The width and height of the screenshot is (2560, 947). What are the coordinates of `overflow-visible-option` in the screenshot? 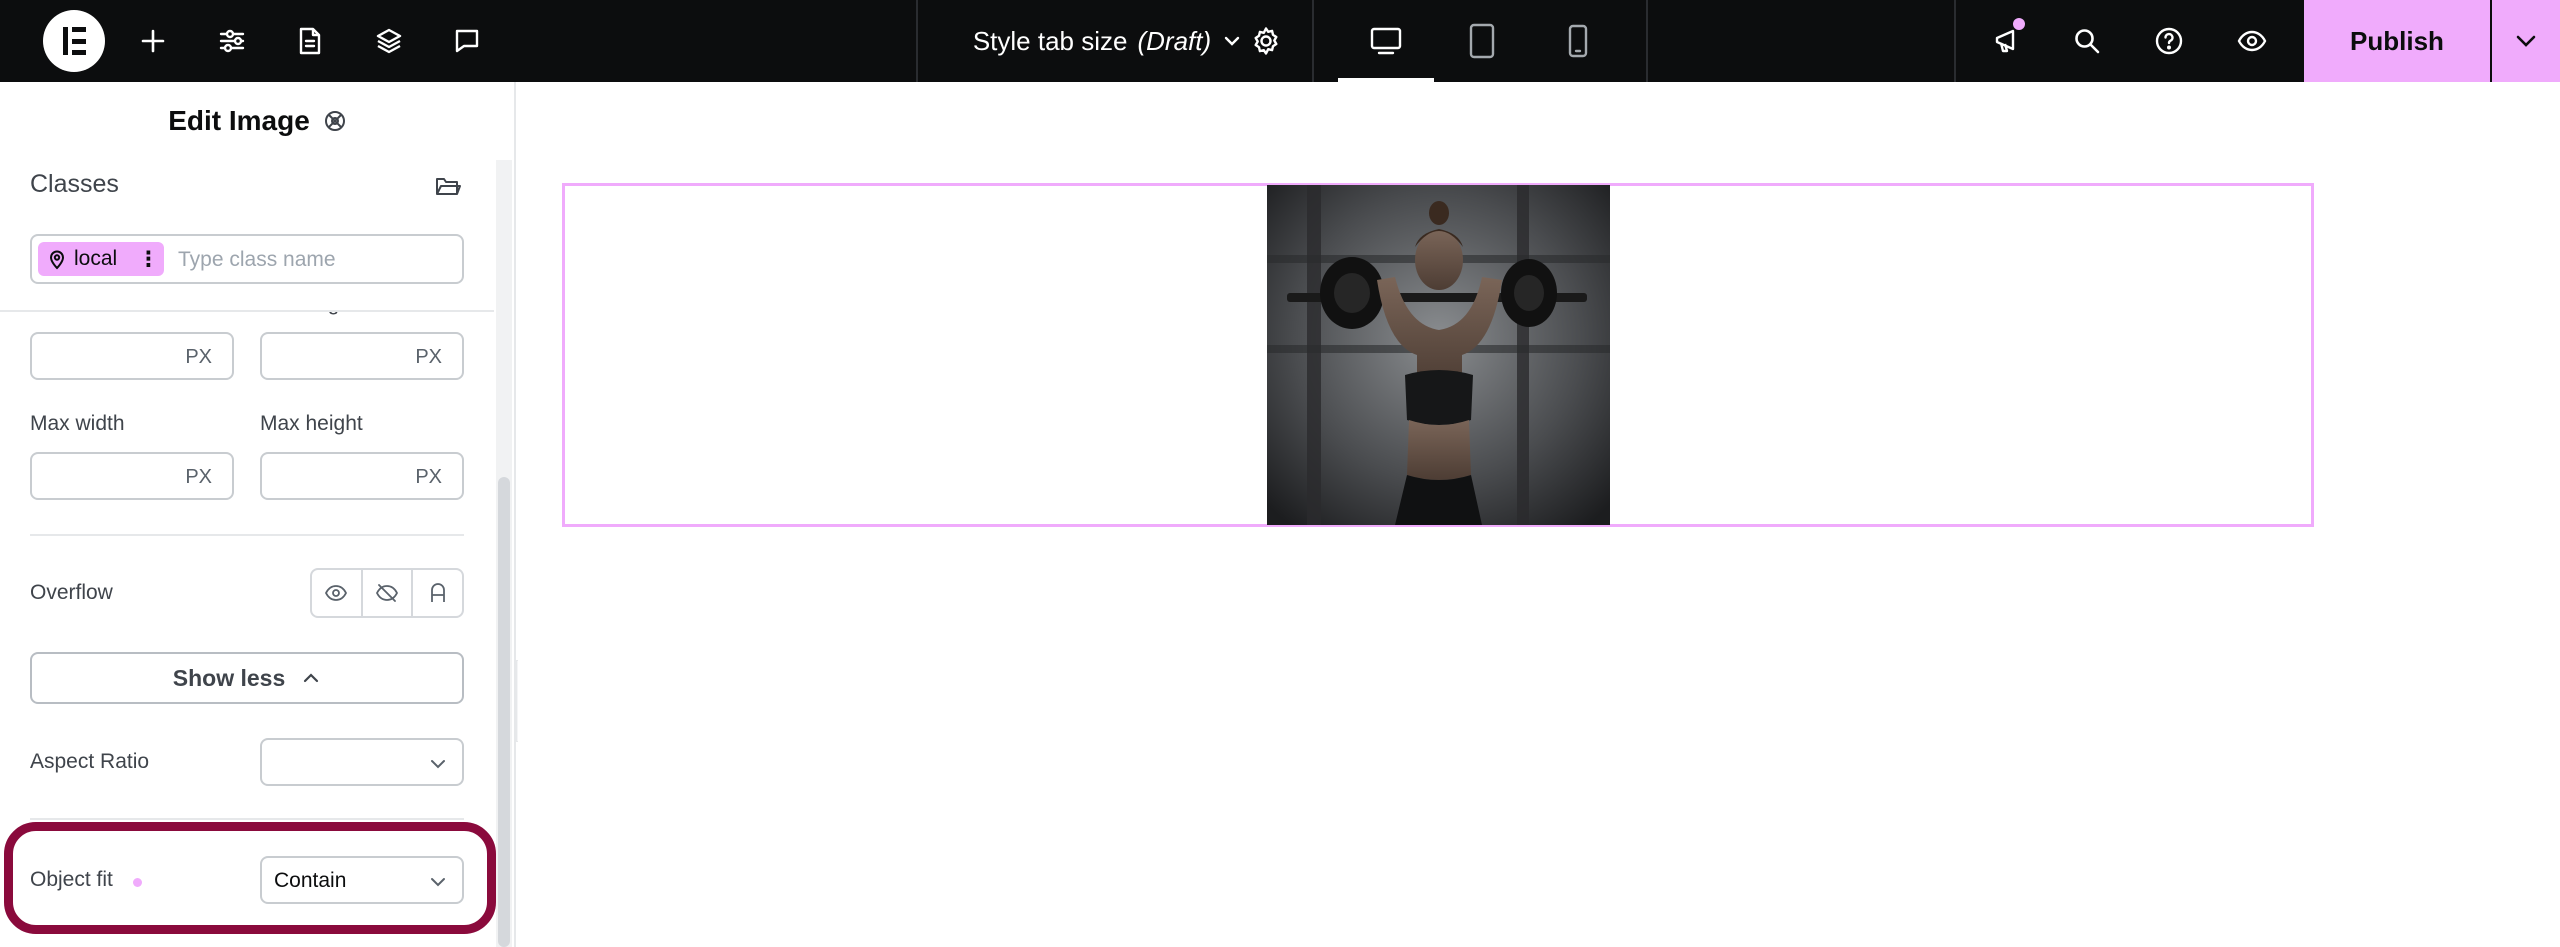 It's located at (337, 593).